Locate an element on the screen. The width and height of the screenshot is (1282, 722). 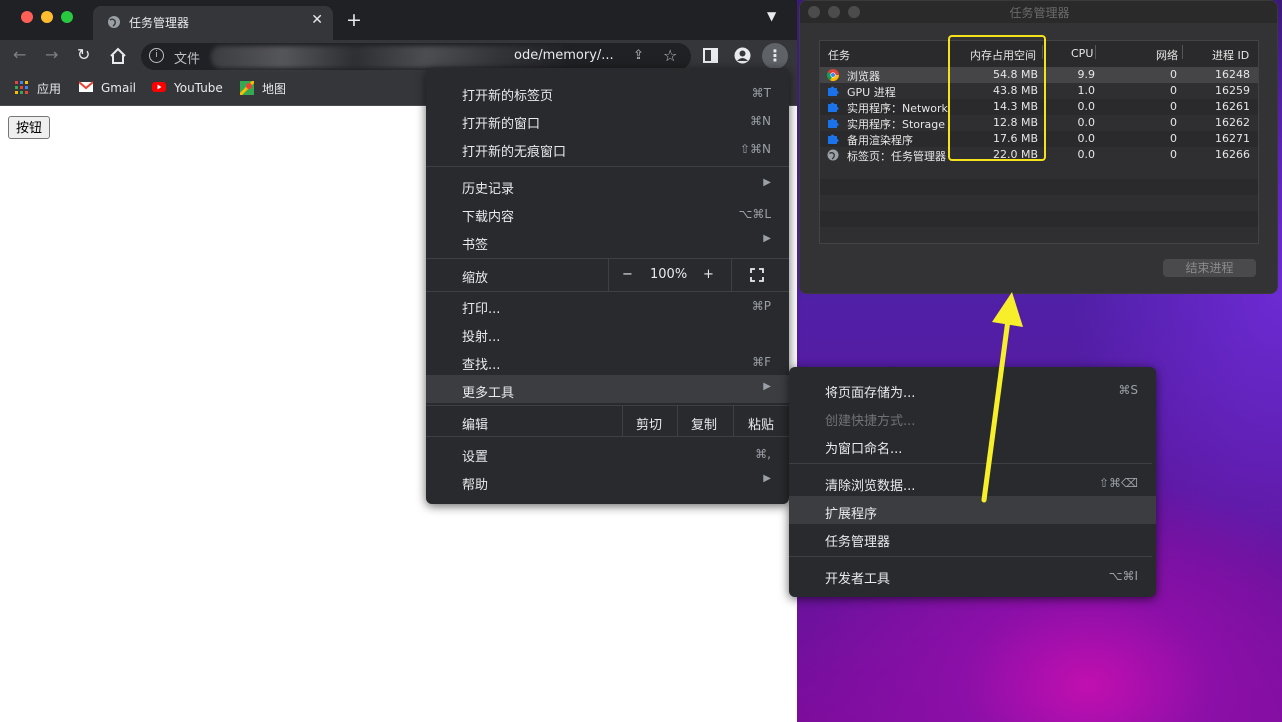
table-row: 备用渲染程序 17.6 MB 0.0 0 16271 is located at coordinates (1039, 139).